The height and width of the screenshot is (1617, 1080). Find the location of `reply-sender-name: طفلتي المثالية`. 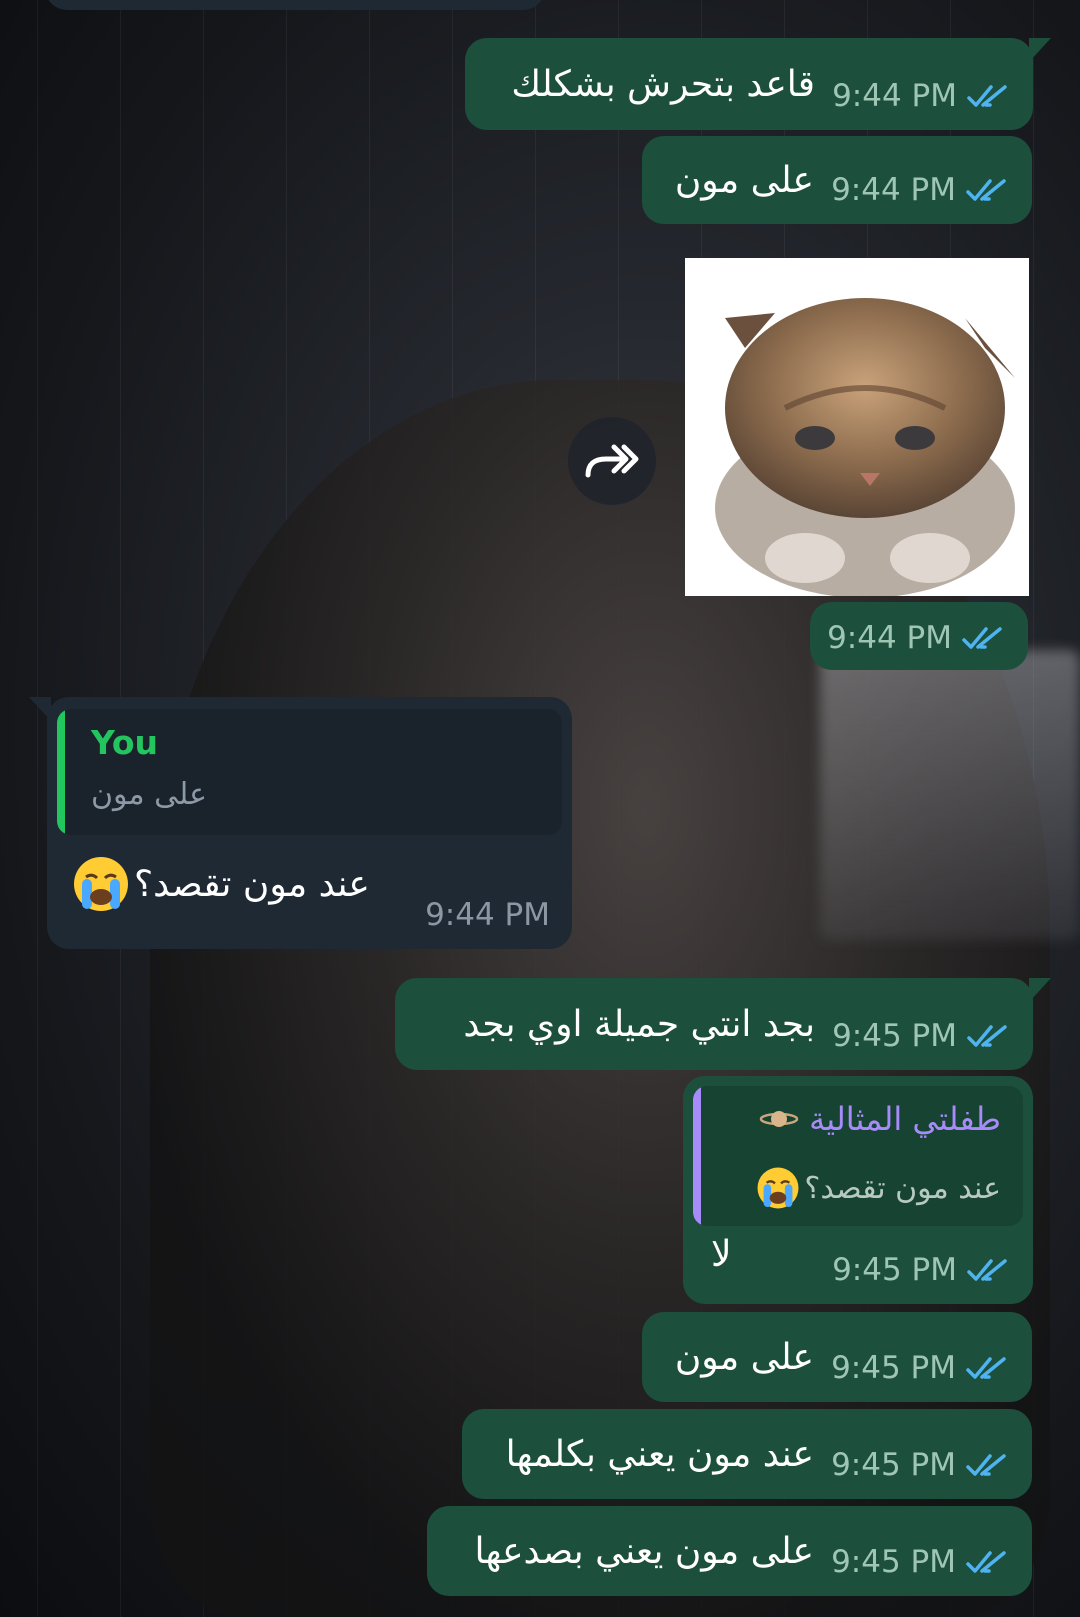

reply-sender-name: طفلتي المثالية is located at coordinates (905, 1119).